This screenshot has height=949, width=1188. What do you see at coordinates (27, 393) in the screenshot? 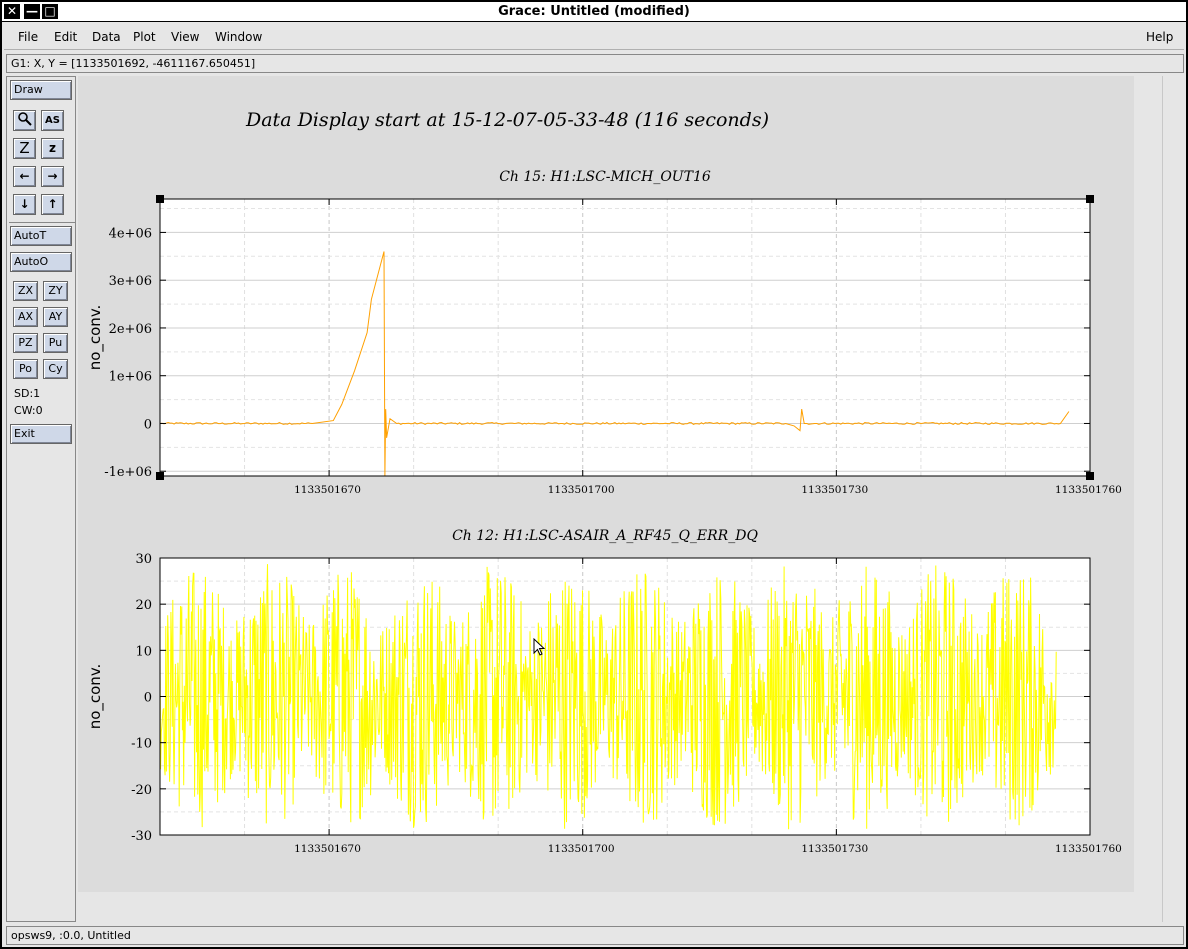
I see `sd-indicator: SD:1` at bounding box center [27, 393].